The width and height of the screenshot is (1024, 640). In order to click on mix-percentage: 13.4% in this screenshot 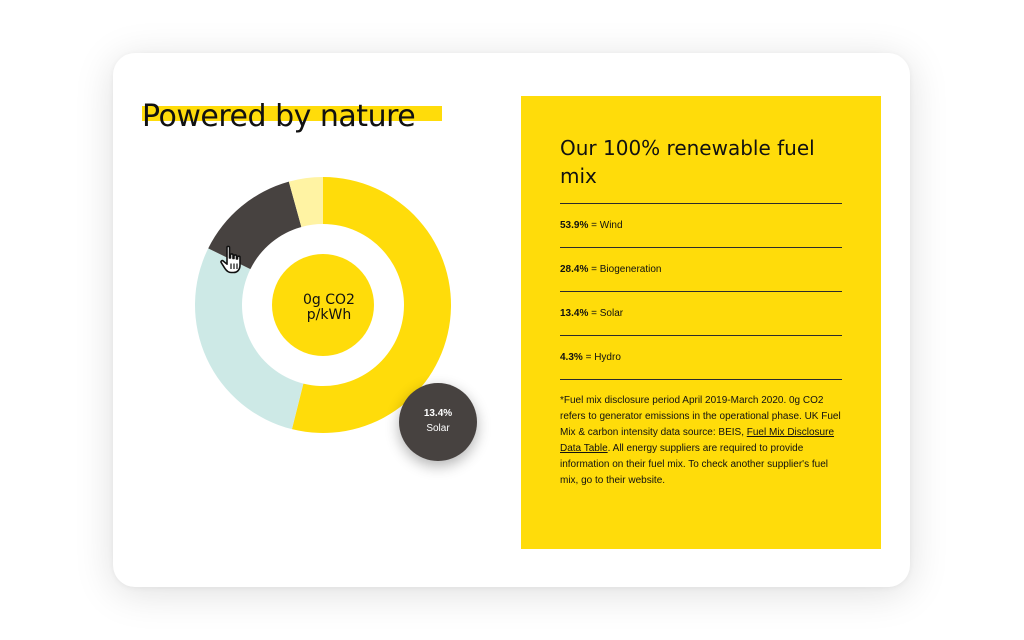, I will do `click(574, 313)`.